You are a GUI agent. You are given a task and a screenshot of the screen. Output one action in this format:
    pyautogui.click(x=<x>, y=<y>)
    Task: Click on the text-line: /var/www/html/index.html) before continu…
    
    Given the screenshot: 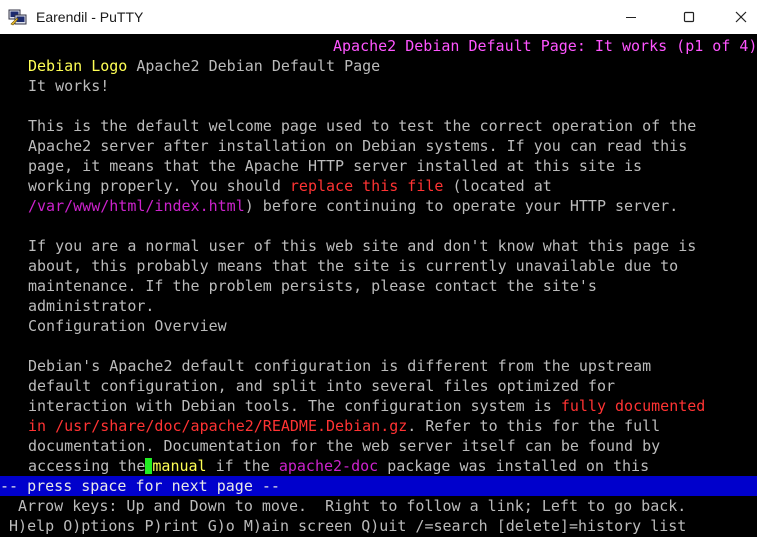 What is the action you would take?
    pyautogui.click(x=353, y=206)
    